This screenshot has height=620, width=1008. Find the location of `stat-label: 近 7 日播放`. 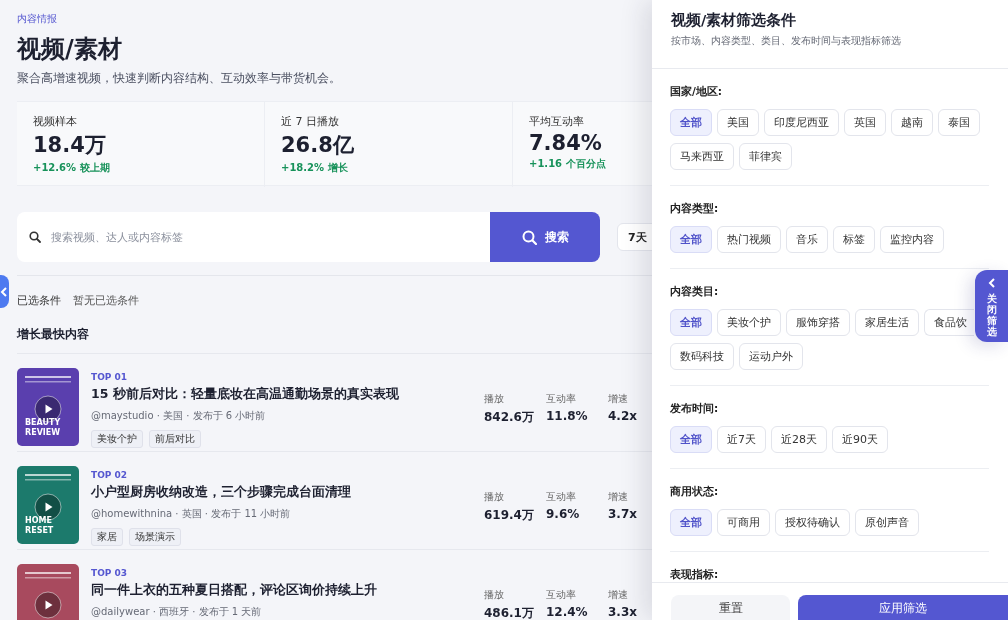

stat-label: 近 7 日播放 is located at coordinates (310, 121).